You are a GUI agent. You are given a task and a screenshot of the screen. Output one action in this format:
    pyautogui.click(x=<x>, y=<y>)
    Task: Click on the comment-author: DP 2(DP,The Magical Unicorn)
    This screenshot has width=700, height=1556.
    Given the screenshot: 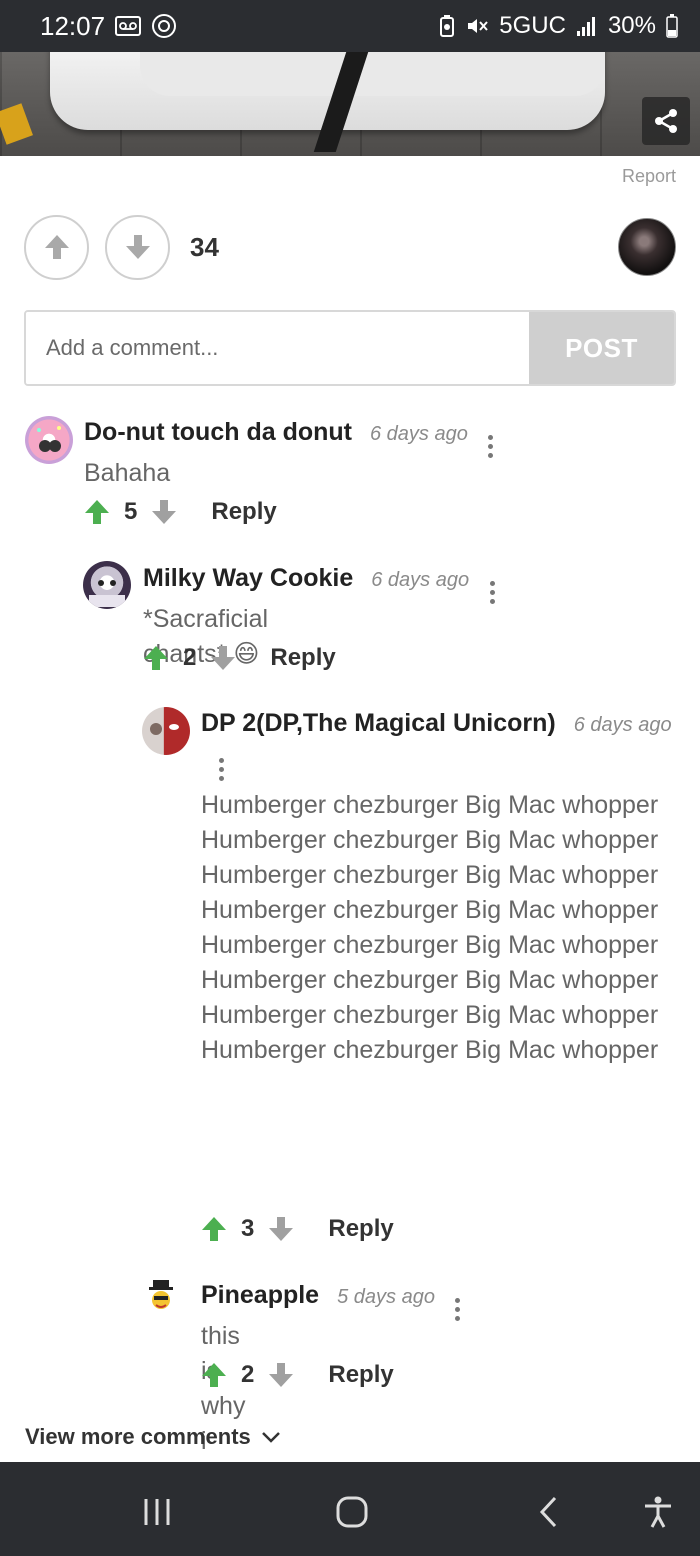 What is the action you would take?
    pyautogui.click(x=378, y=723)
    